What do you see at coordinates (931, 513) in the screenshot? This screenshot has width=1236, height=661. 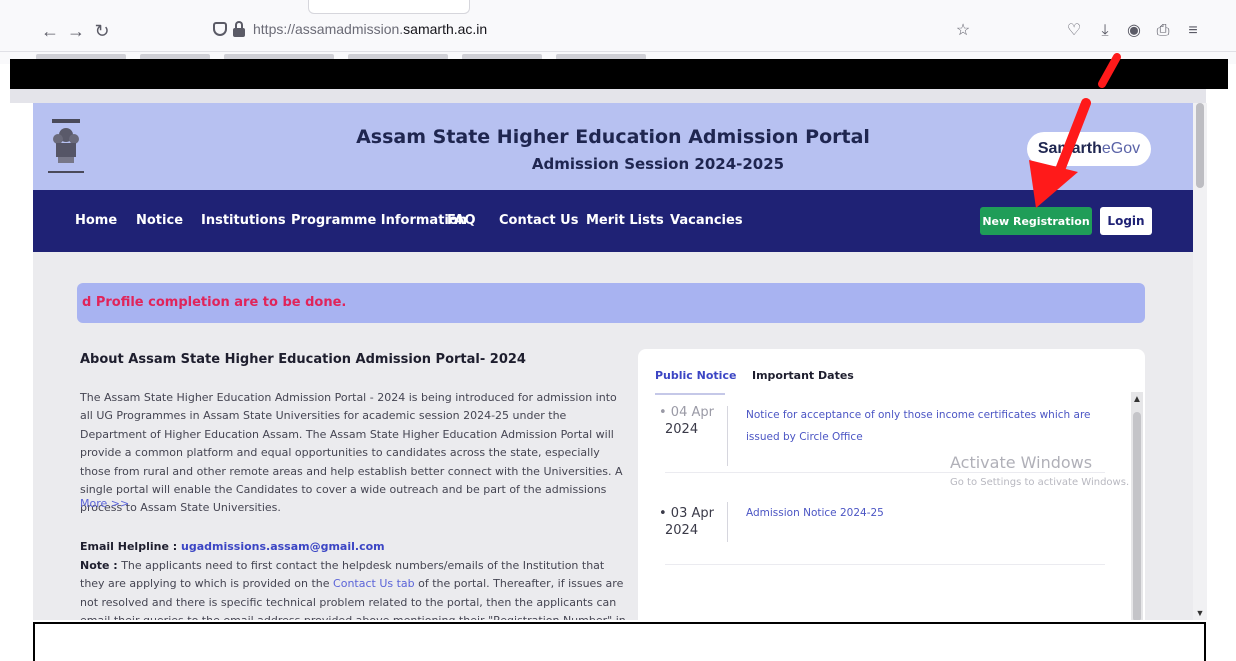 I see `notice-item-link: Admission Notice 2024-25` at bounding box center [931, 513].